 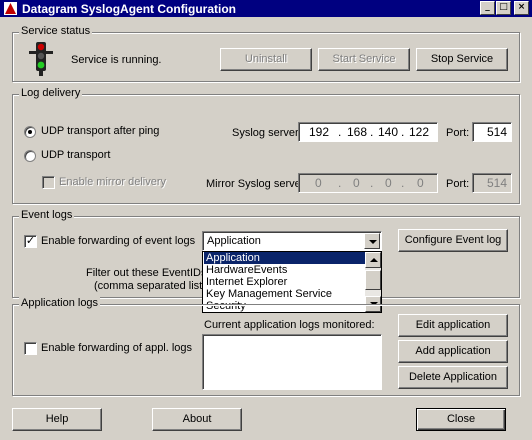 I want to click on close-button: Close, so click(x=461, y=419).